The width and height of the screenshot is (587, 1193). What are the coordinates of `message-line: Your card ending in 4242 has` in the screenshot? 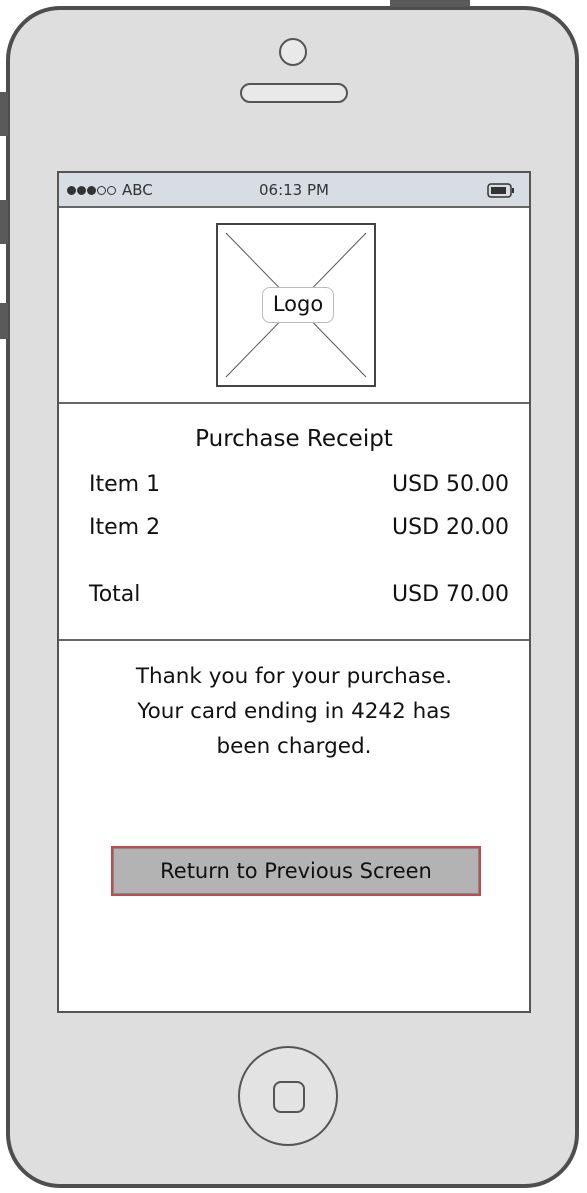 It's located at (294, 711).